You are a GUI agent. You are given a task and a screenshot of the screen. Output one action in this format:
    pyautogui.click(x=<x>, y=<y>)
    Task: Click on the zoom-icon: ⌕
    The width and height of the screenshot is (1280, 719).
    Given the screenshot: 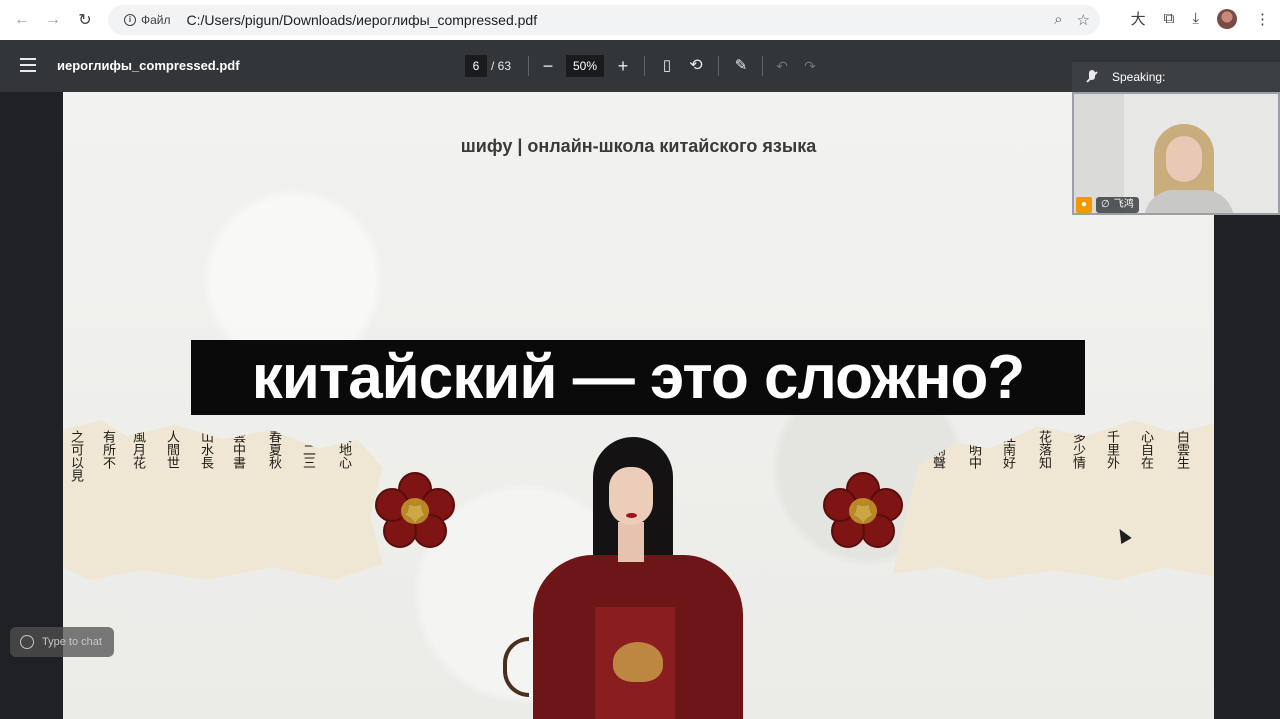 What is the action you would take?
    pyautogui.click(x=1058, y=20)
    